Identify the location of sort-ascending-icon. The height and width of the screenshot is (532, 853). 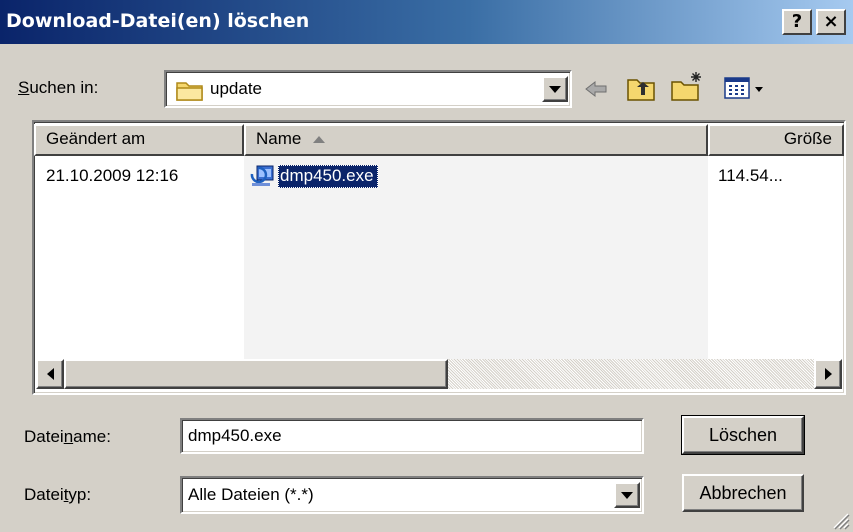
(319, 140).